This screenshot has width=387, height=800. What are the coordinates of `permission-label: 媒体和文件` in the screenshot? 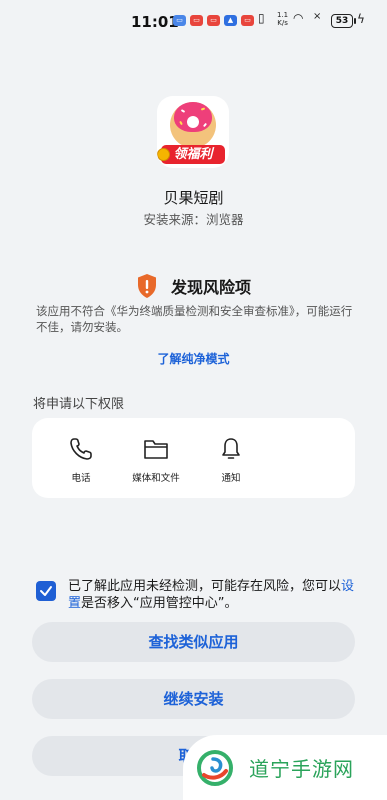 It's located at (156, 478).